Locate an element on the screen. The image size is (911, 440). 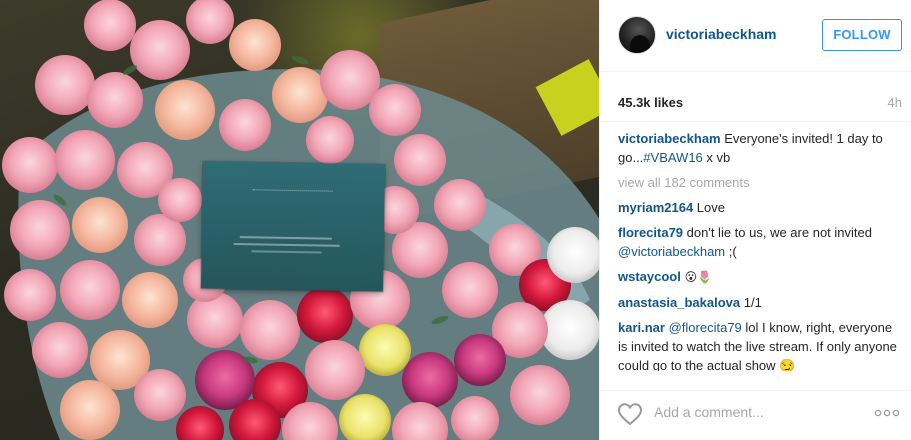
heart-icon is located at coordinates (630, 414).